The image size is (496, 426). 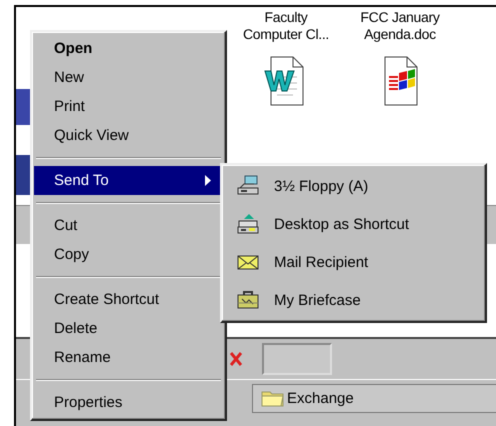 I want to click on menu-item: Mail Recipient, so click(x=353, y=262).